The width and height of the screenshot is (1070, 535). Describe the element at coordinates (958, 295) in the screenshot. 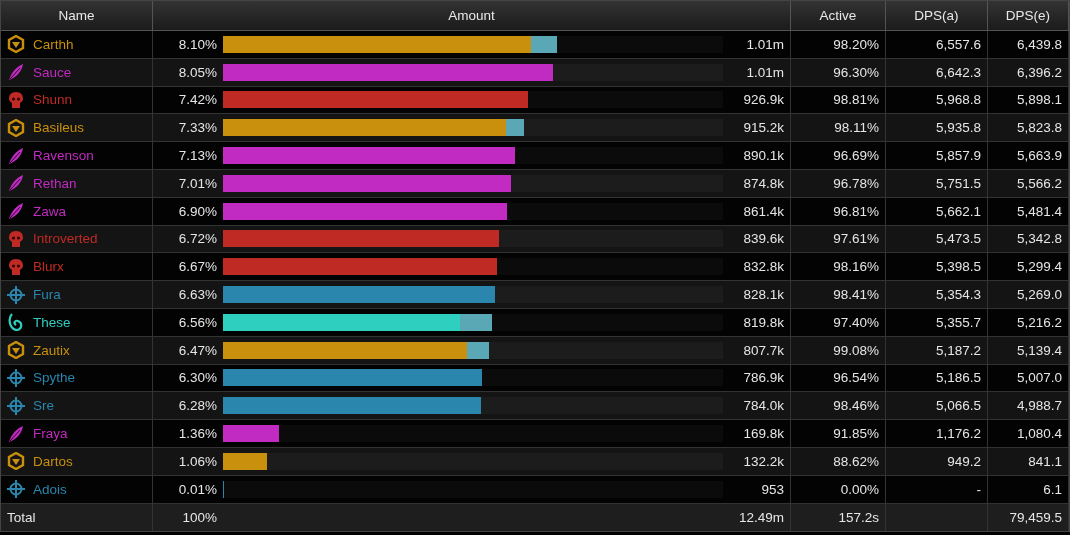

I see `dps-text: 5,354.3` at that location.